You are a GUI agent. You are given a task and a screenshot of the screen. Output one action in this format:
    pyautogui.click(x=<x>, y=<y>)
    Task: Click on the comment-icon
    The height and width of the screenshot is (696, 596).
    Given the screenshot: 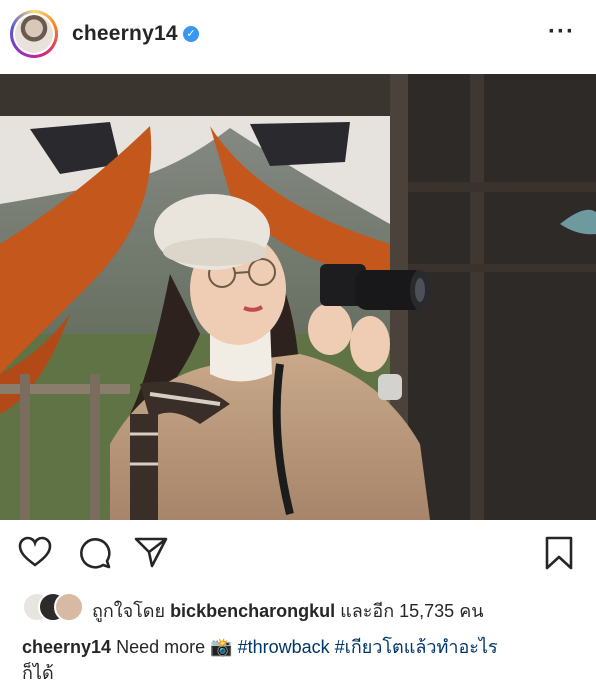 What is the action you would take?
    pyautogui.click(x=95, y=555)
    